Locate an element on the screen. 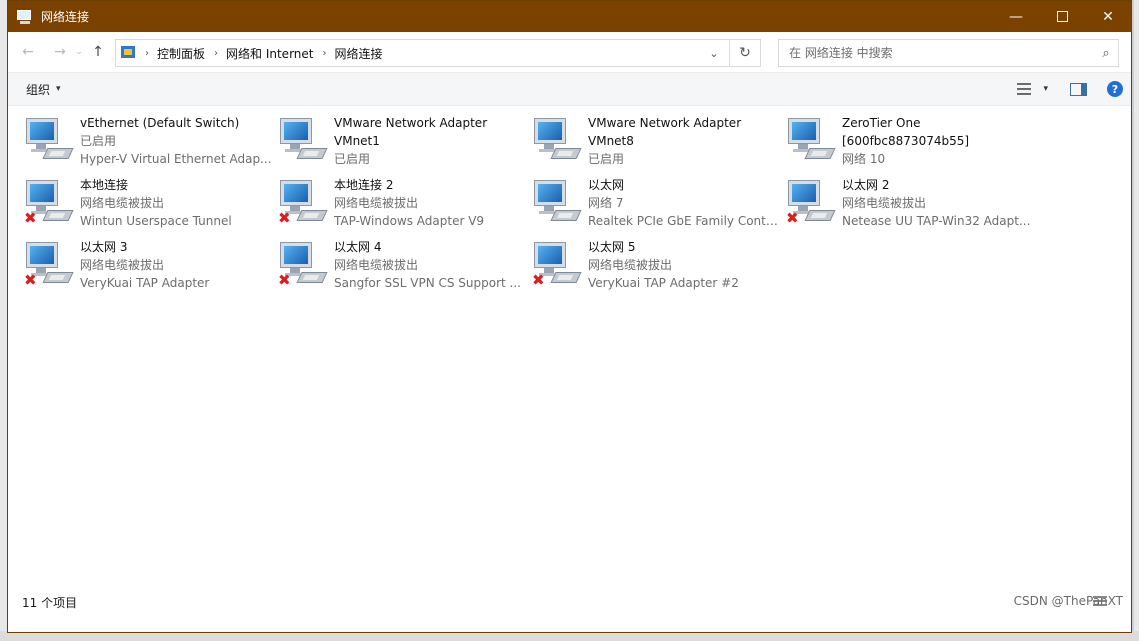  help-button: ? is located at coordinates (1115, 89).